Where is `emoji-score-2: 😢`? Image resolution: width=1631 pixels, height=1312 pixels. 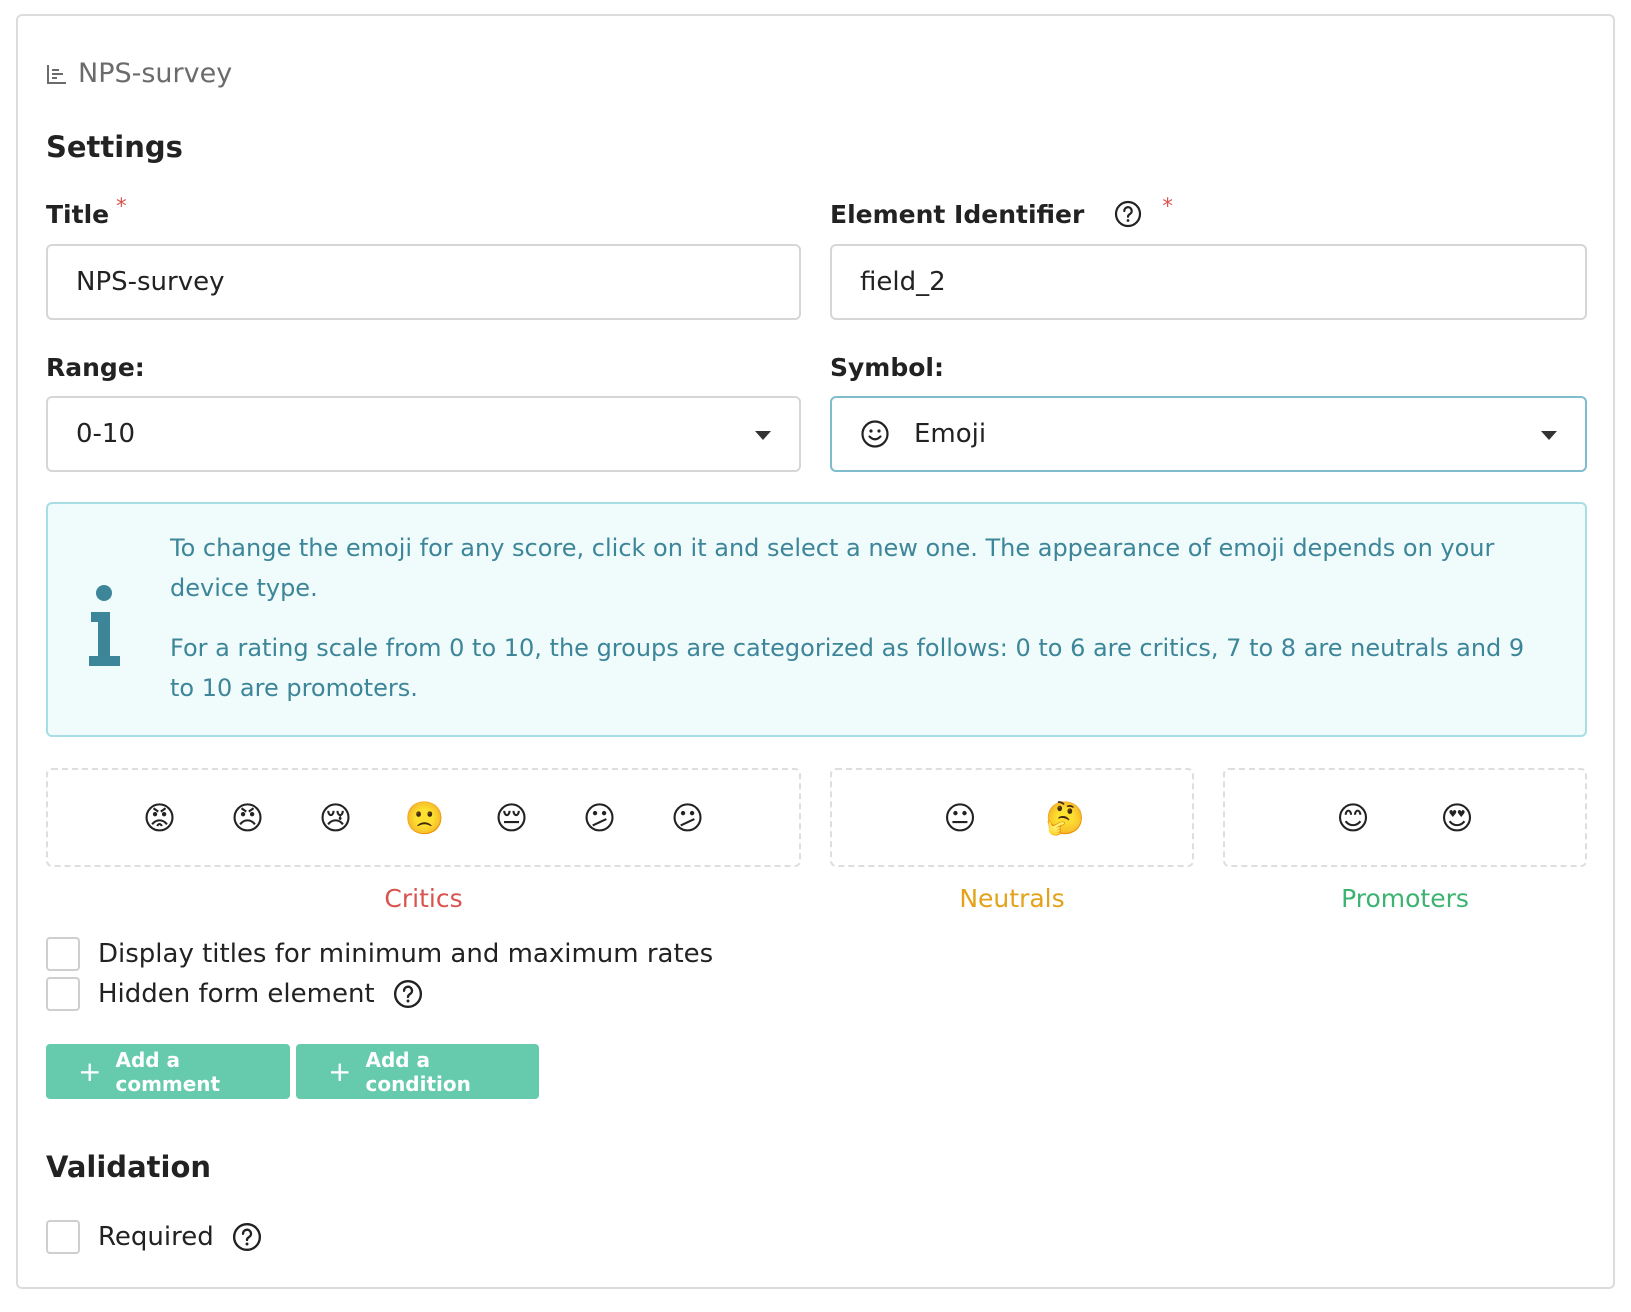
emoji-score-2: 😢 is located at coordinates (336, 818).